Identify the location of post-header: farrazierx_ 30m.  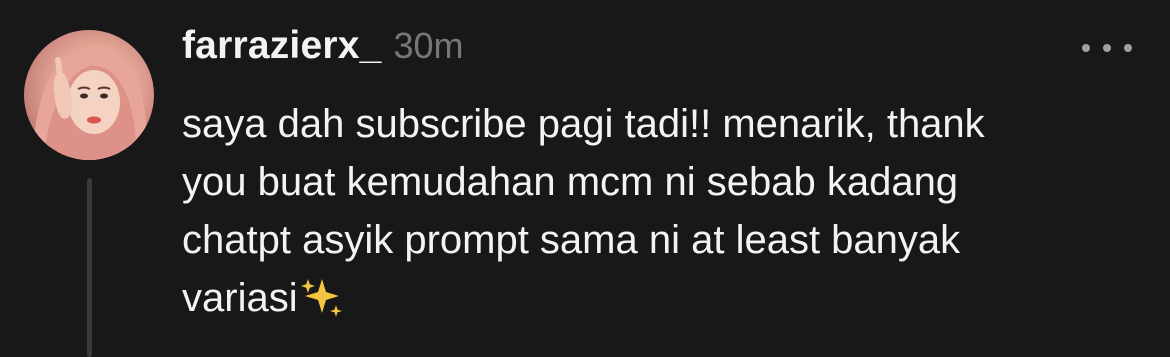
(323, 49).